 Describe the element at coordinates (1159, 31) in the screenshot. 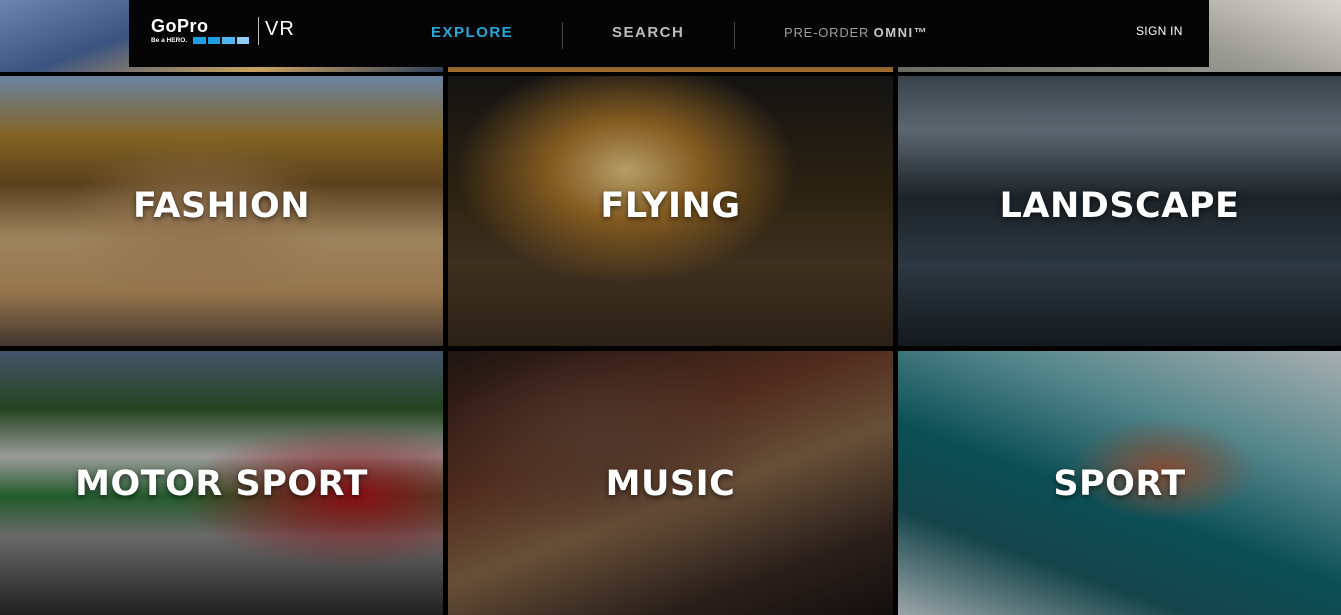

I see `sign-in-link: SIGN IN` at that location.